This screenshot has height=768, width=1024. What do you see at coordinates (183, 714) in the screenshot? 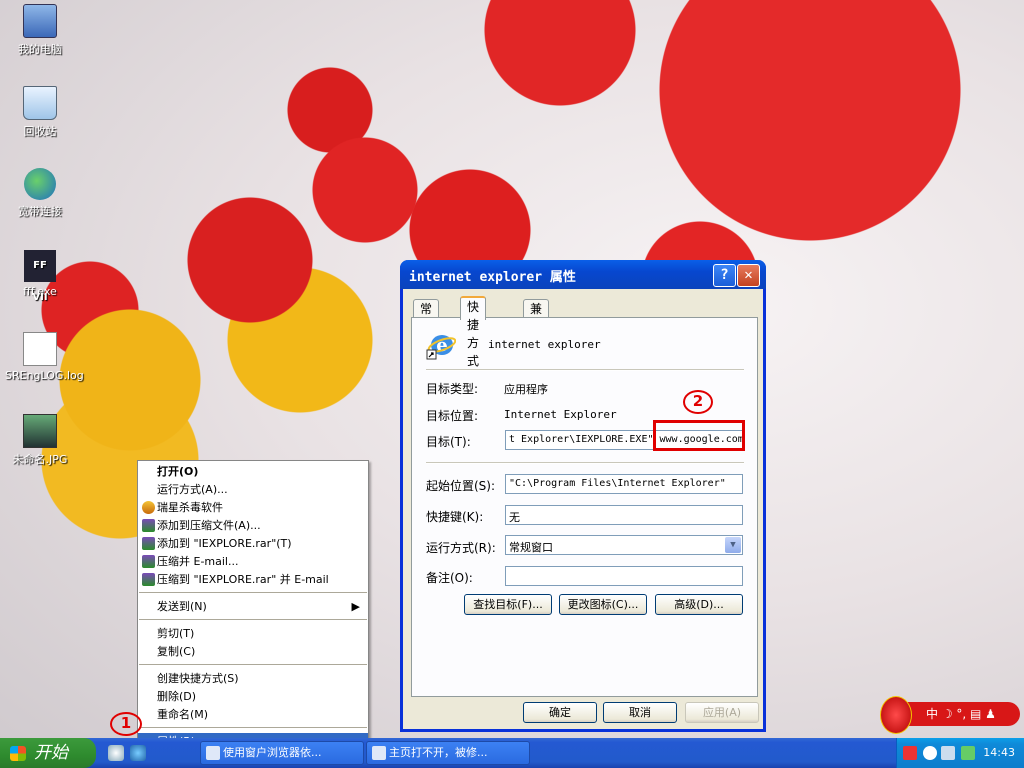
I see `menu-item-label: 重命名(M)` at bounding box center [183, 714].